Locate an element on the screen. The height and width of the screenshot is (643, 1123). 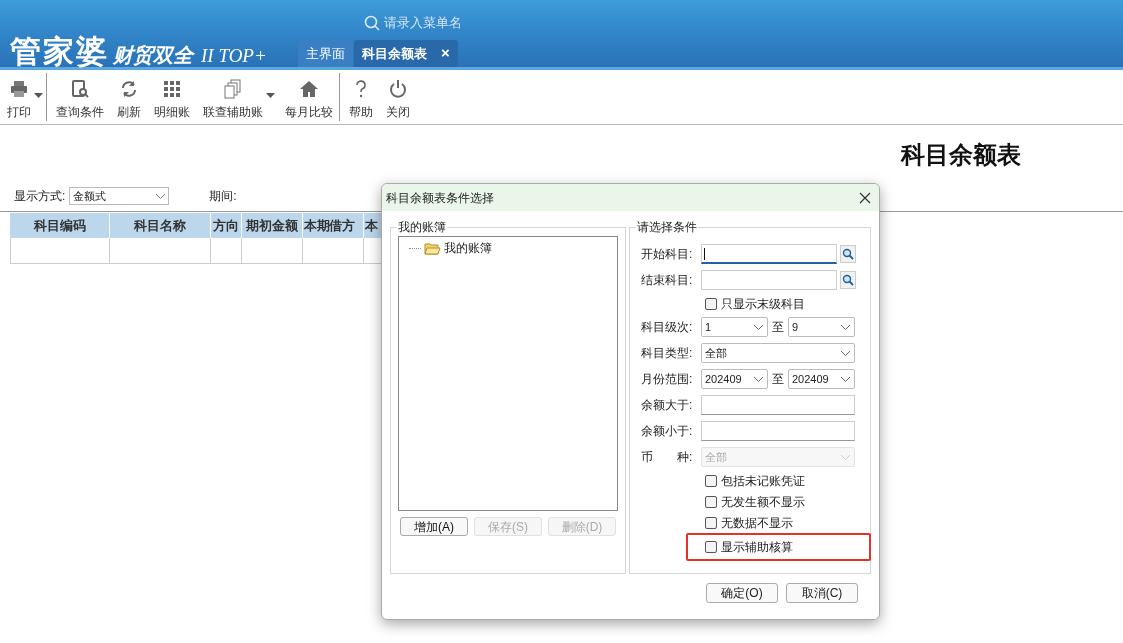
field-label: 科目类型: is located at coordinates (667, 353).